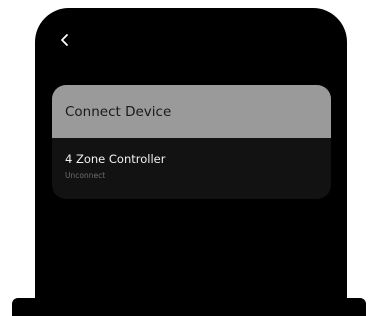 The width and height of the screenshot is (368, 316). I want to click on device-name: 4 Zone Controller, so click(115, 159).